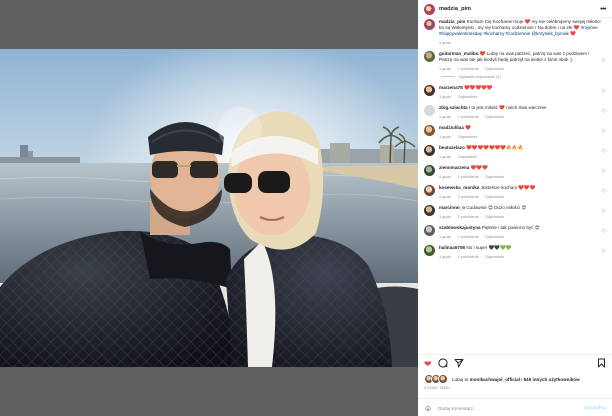 This screenshot has width=612, height=416. I want to click on likes-prefix: Lubią to, so click(461, 379).